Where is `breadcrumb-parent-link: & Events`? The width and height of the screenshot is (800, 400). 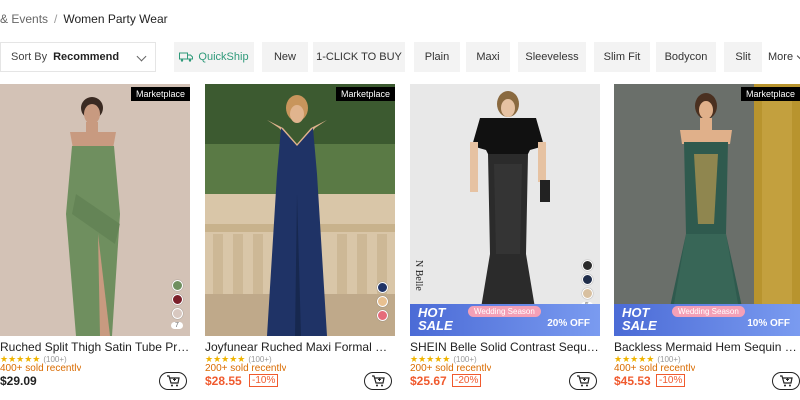 breadcrumb-parent-link: & Events is located at coordinates (24, 19).